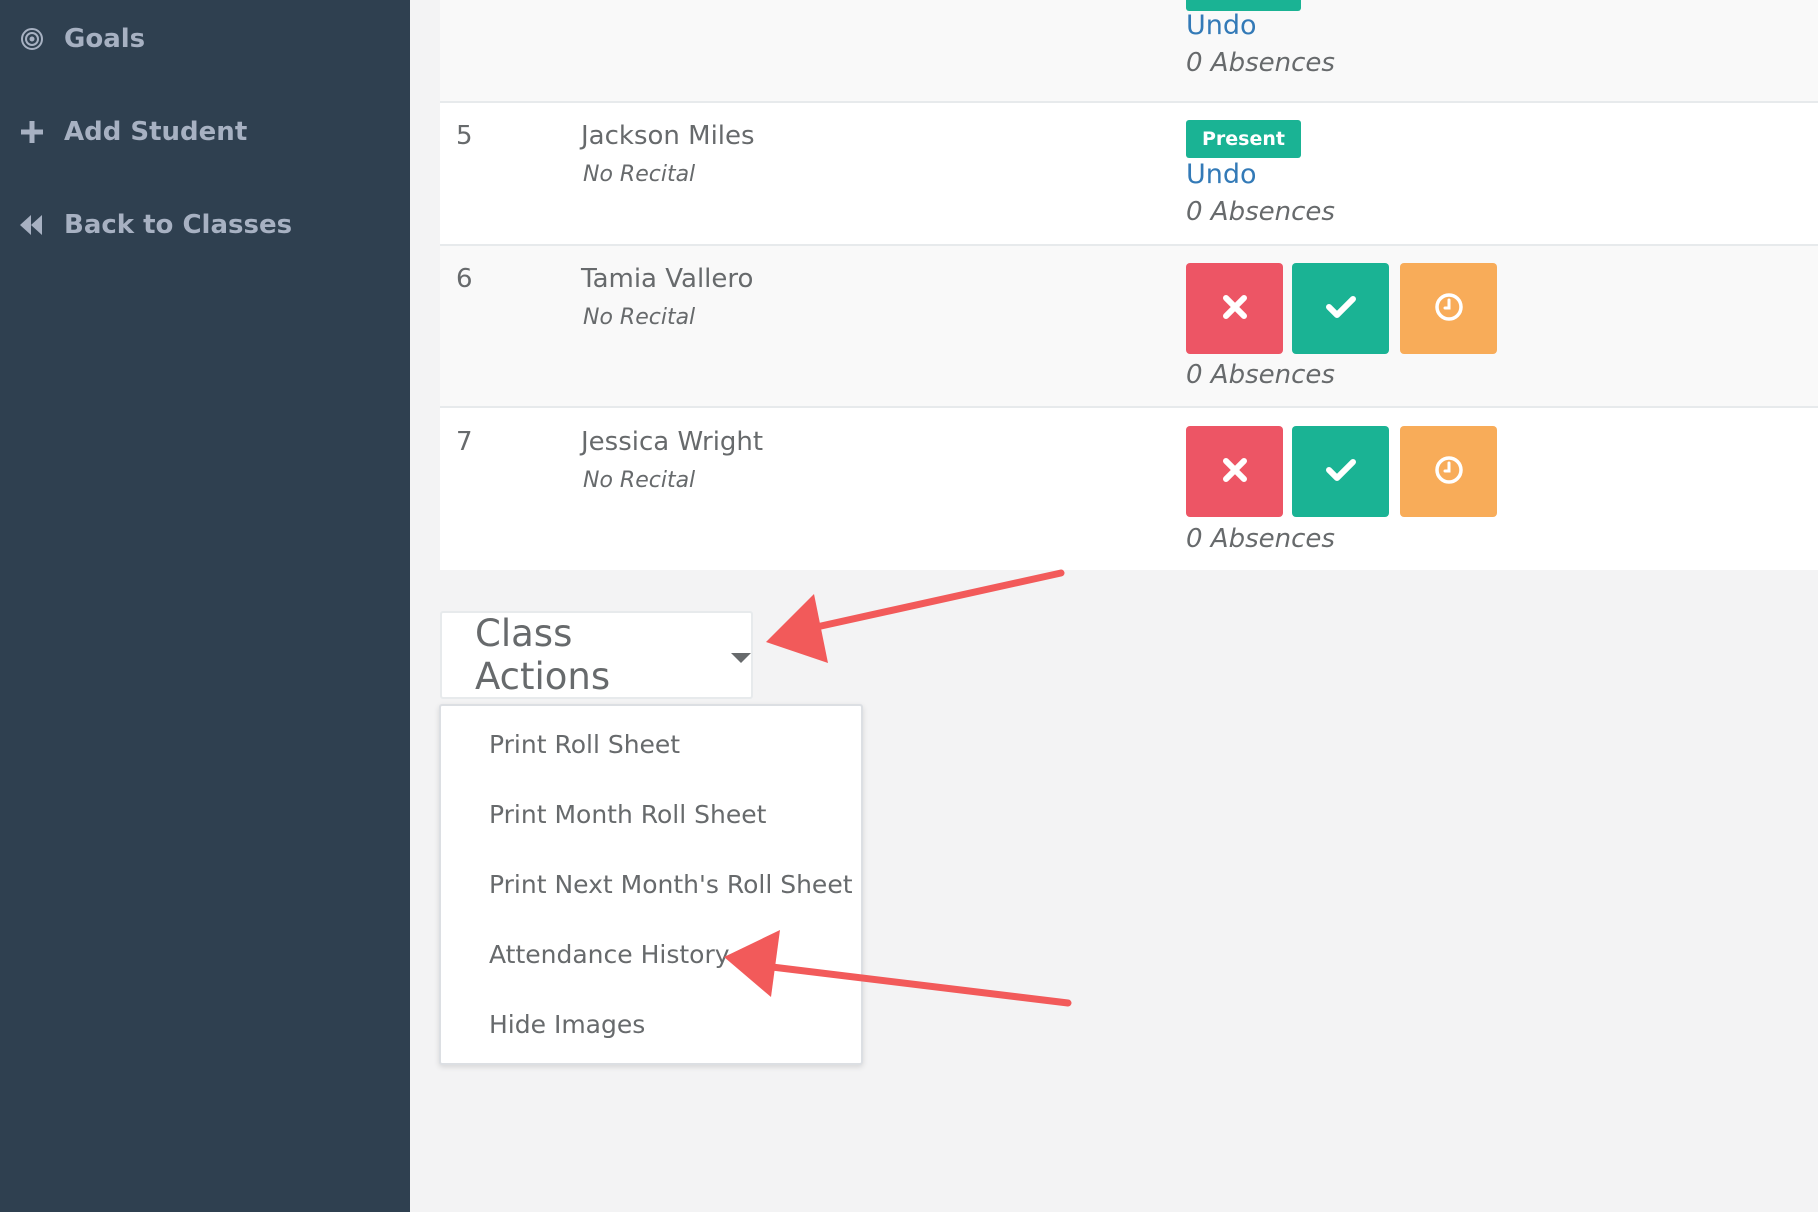  Describe the element at coordinates (741, 658) in the screenshot. I see `caret-down-icon` at that location.